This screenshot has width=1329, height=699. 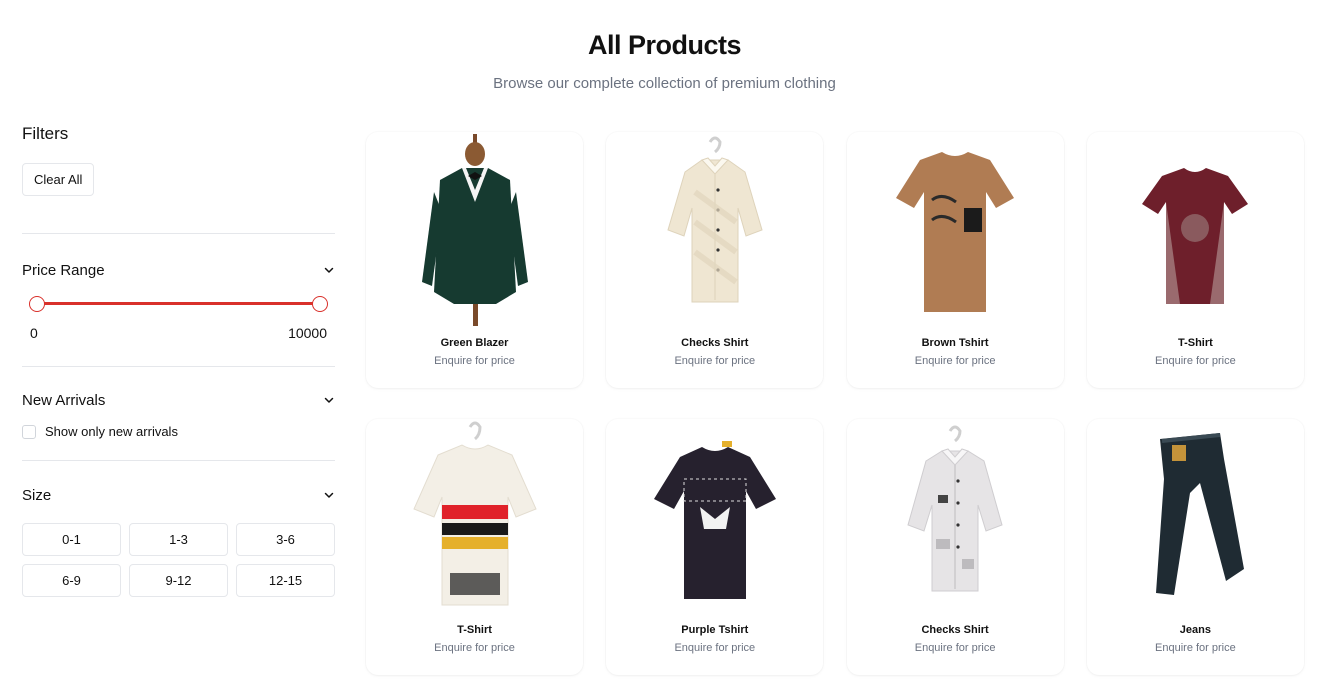 I want to click on size-option: 1-3, so click(x=178, y=539).